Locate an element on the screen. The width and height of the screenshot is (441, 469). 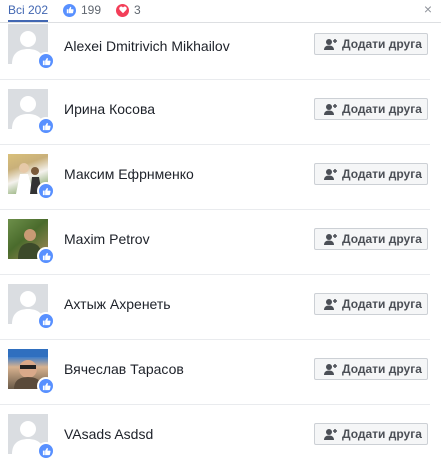
like-count: 199 is located at coordinates (91, 10).